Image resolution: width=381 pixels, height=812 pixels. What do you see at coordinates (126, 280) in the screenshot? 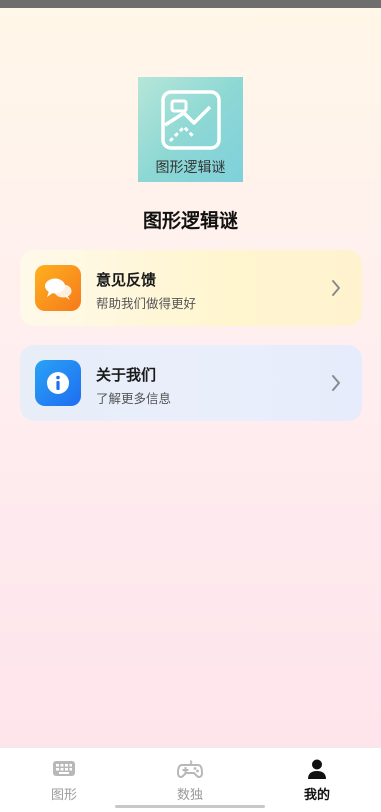
I see `feedback-title: 意见反馈` at bounding box center [126, 280].